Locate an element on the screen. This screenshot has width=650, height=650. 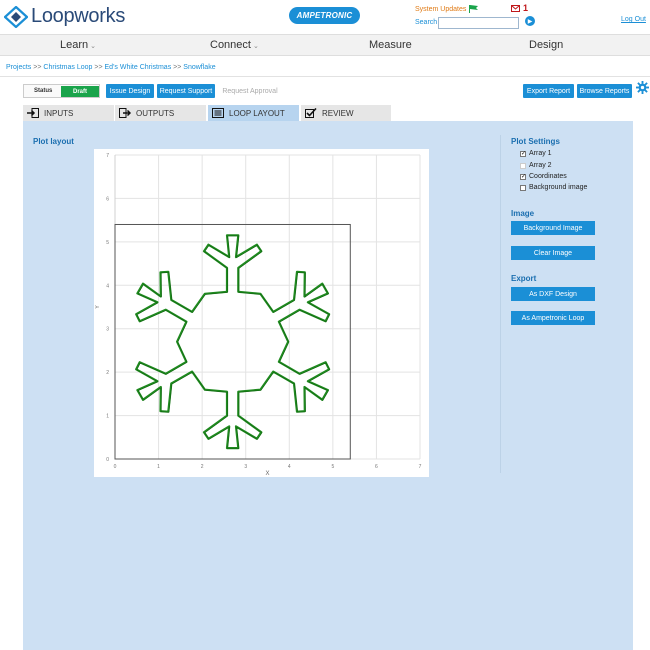
background-image-checkbox is located at coordinates (523, 187).